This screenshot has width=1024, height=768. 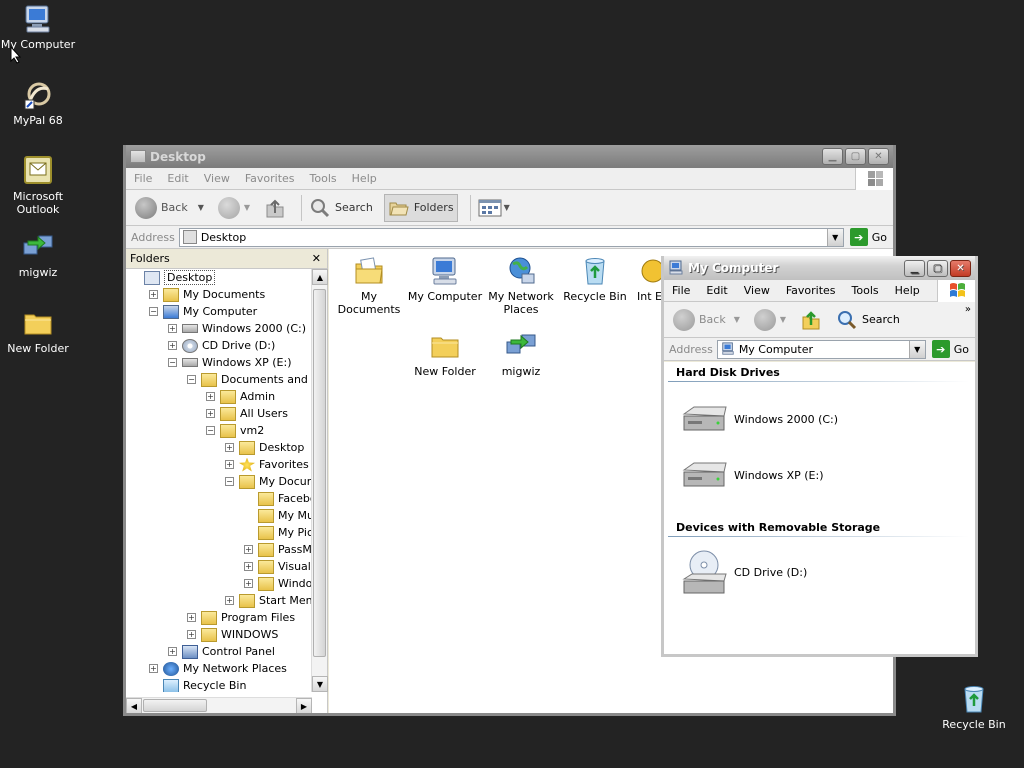 What do you see at coordinates (521, 354) in the screenshot?
I see `content-item-migwiz: migwiz` at bounding box center [521, 354].